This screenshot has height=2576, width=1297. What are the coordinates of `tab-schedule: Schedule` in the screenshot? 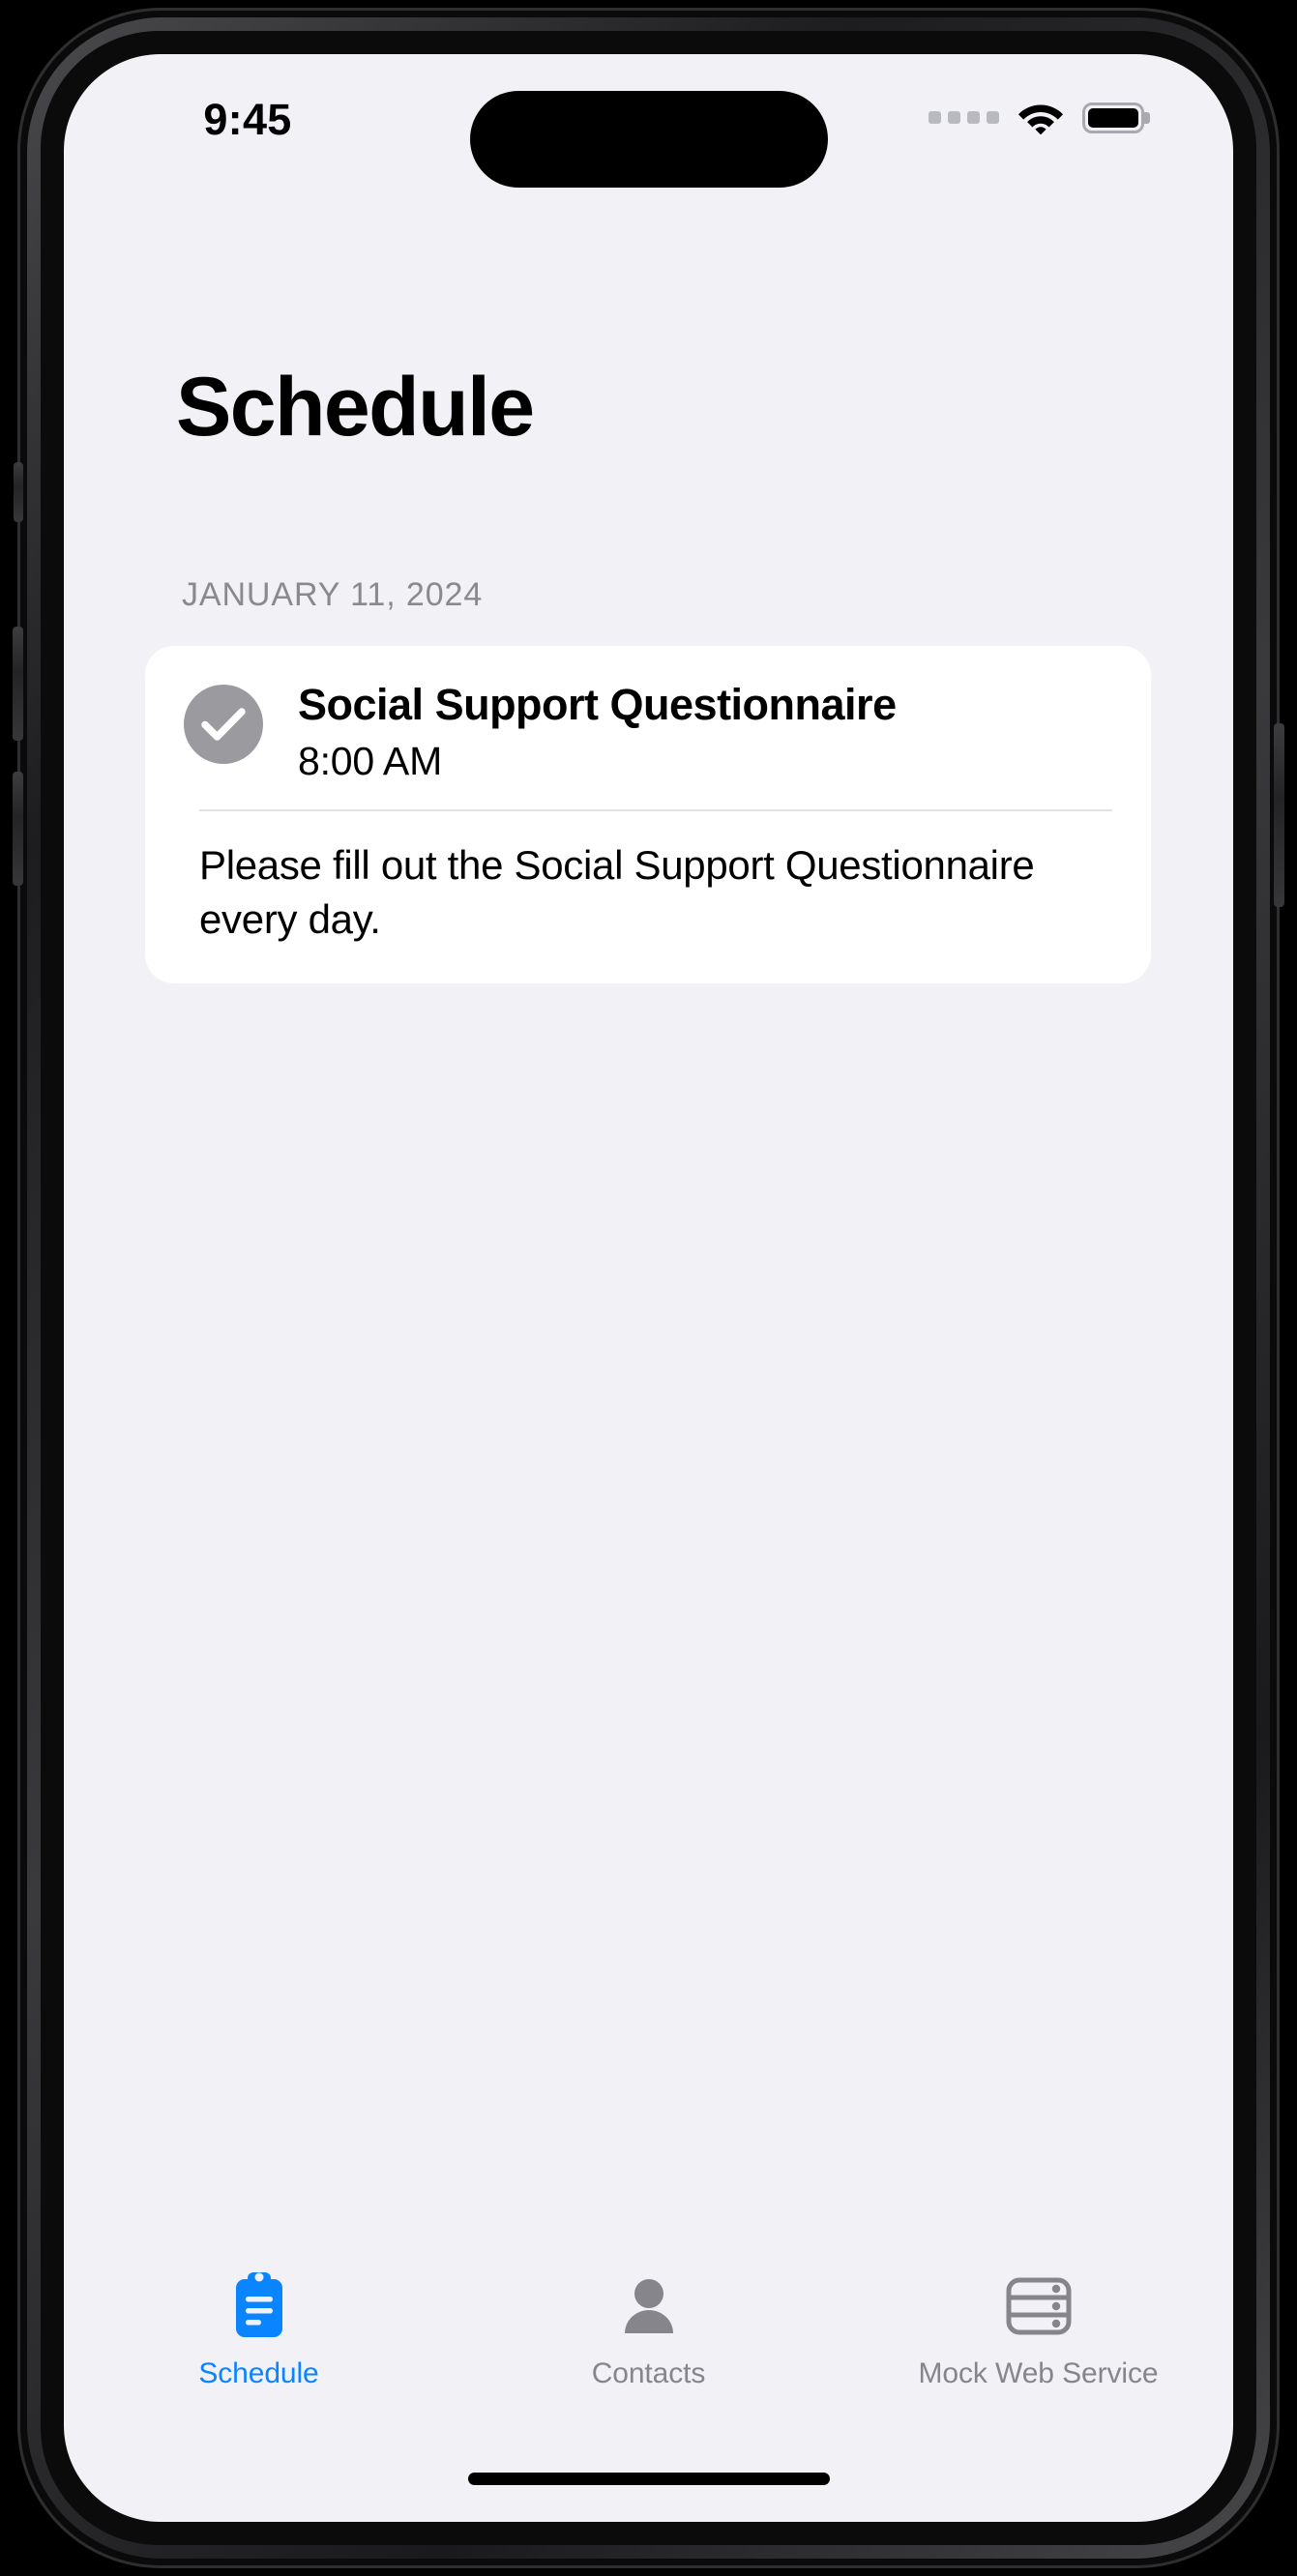 It's located at (259, 2323).